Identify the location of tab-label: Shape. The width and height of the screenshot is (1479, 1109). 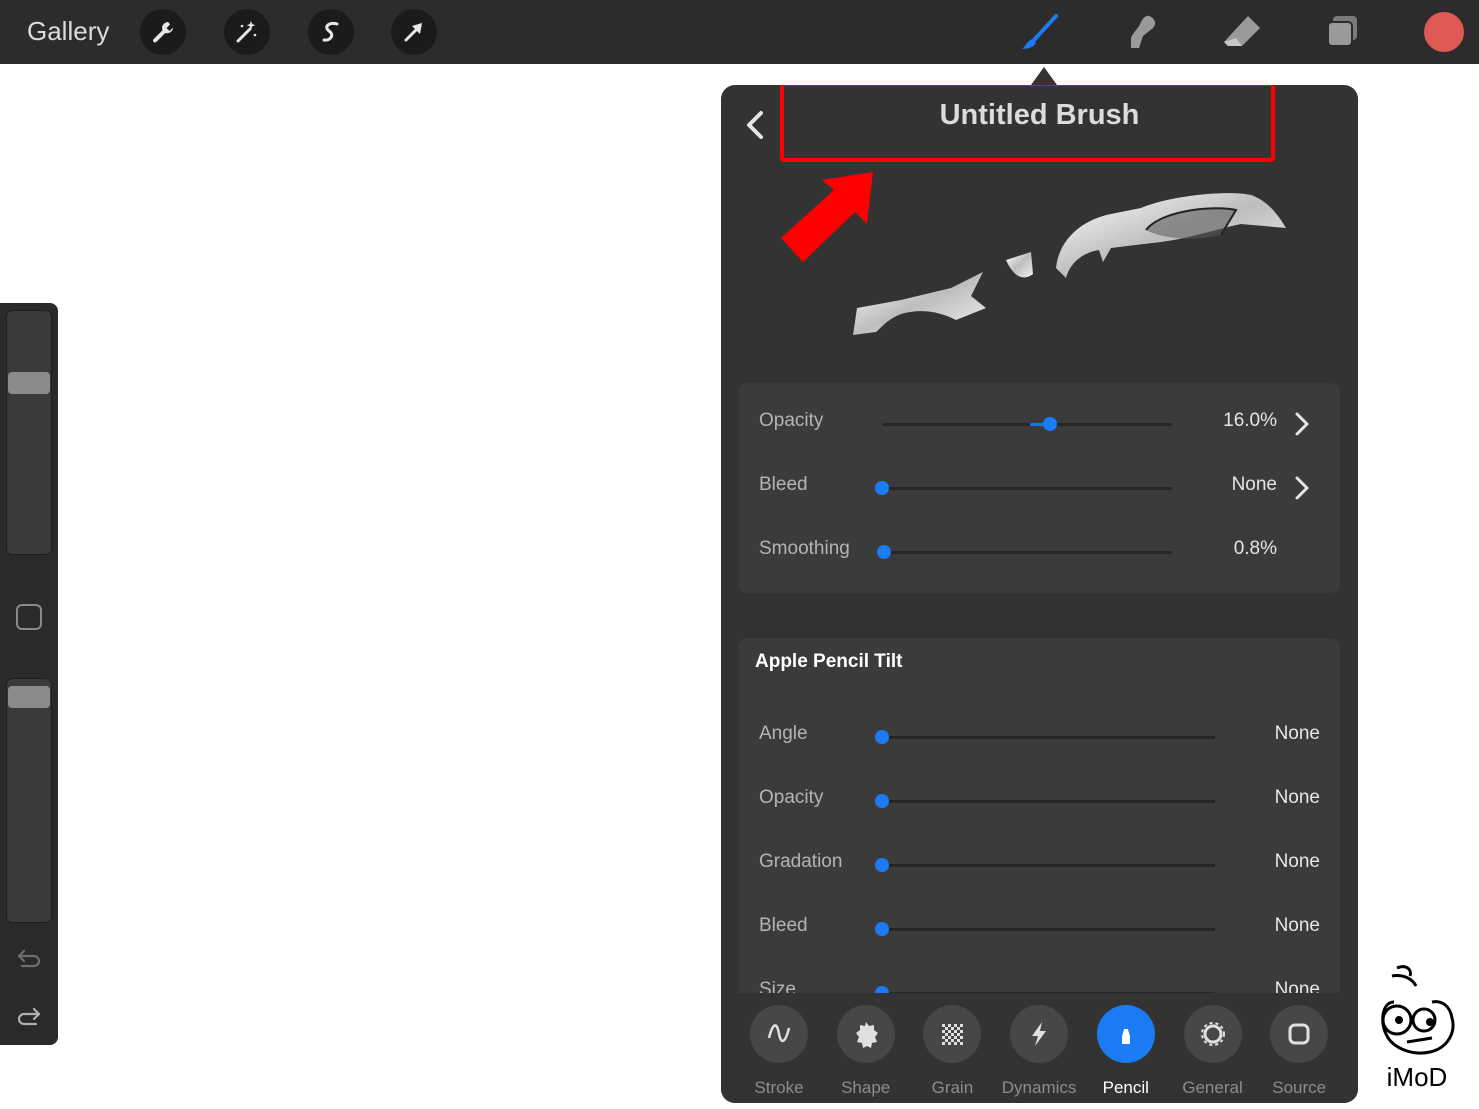
(866, 1087).